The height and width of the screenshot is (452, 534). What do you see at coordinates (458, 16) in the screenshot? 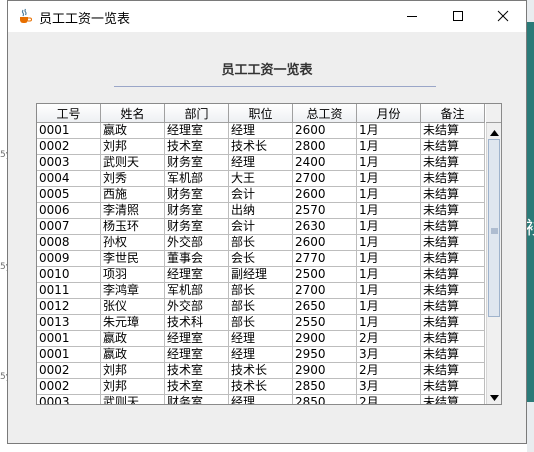
I see `maximize-button` at bounding box center [458, 16].